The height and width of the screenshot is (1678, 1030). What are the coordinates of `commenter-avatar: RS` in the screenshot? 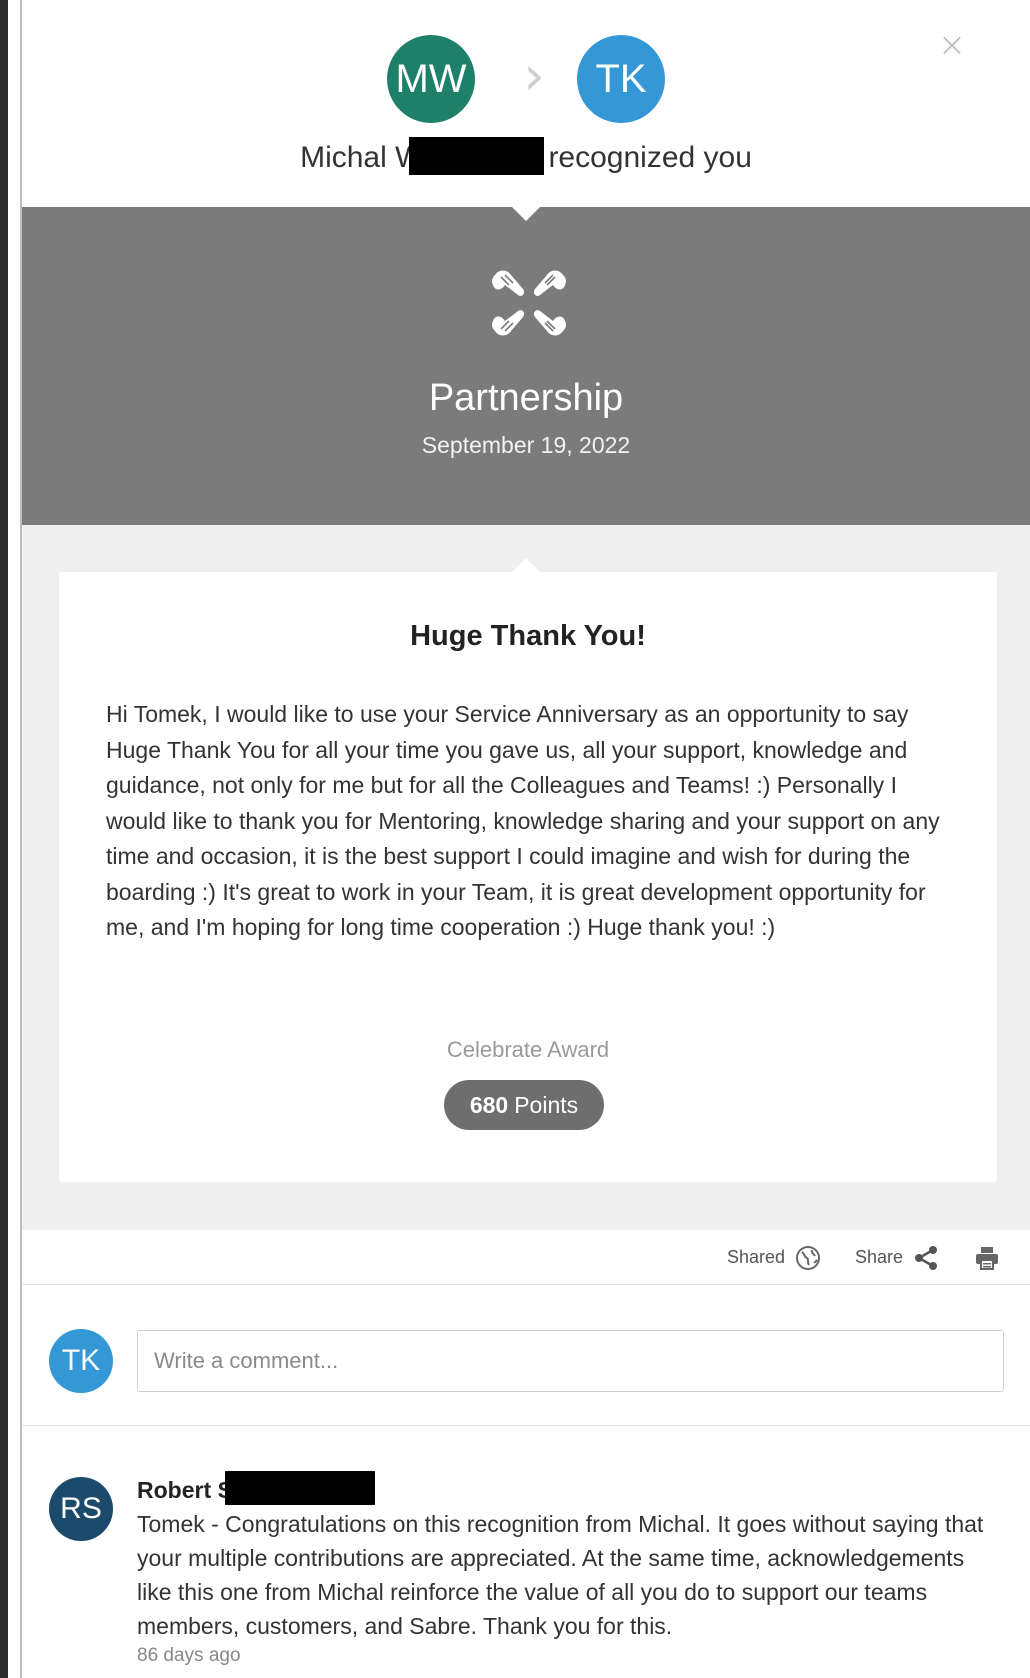 It's located at (81, 1509).